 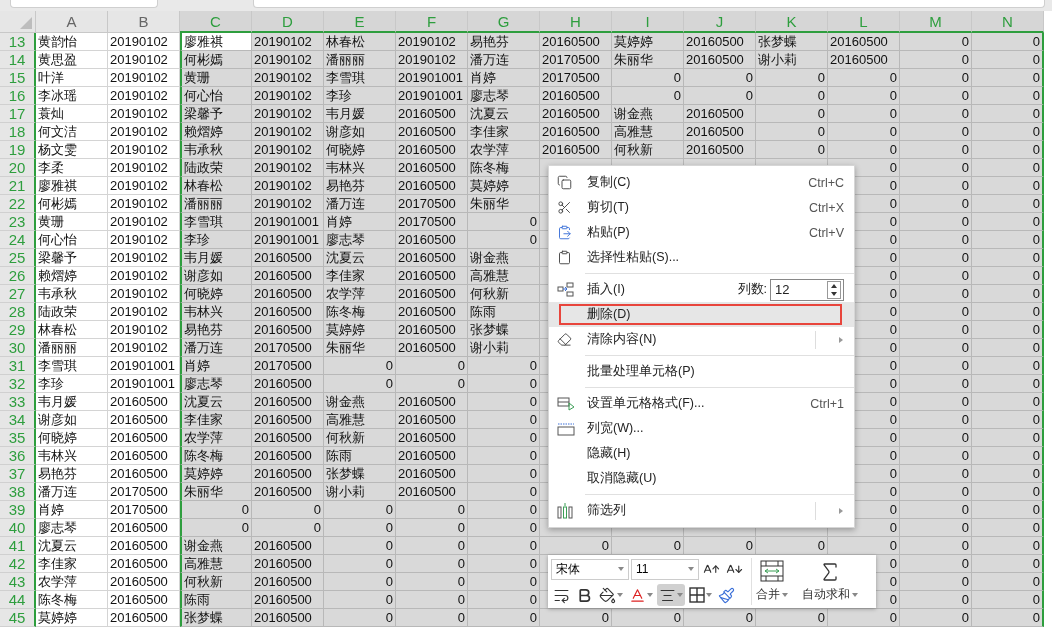 I want to click on row-header: 37, so click(x=18, y=474).